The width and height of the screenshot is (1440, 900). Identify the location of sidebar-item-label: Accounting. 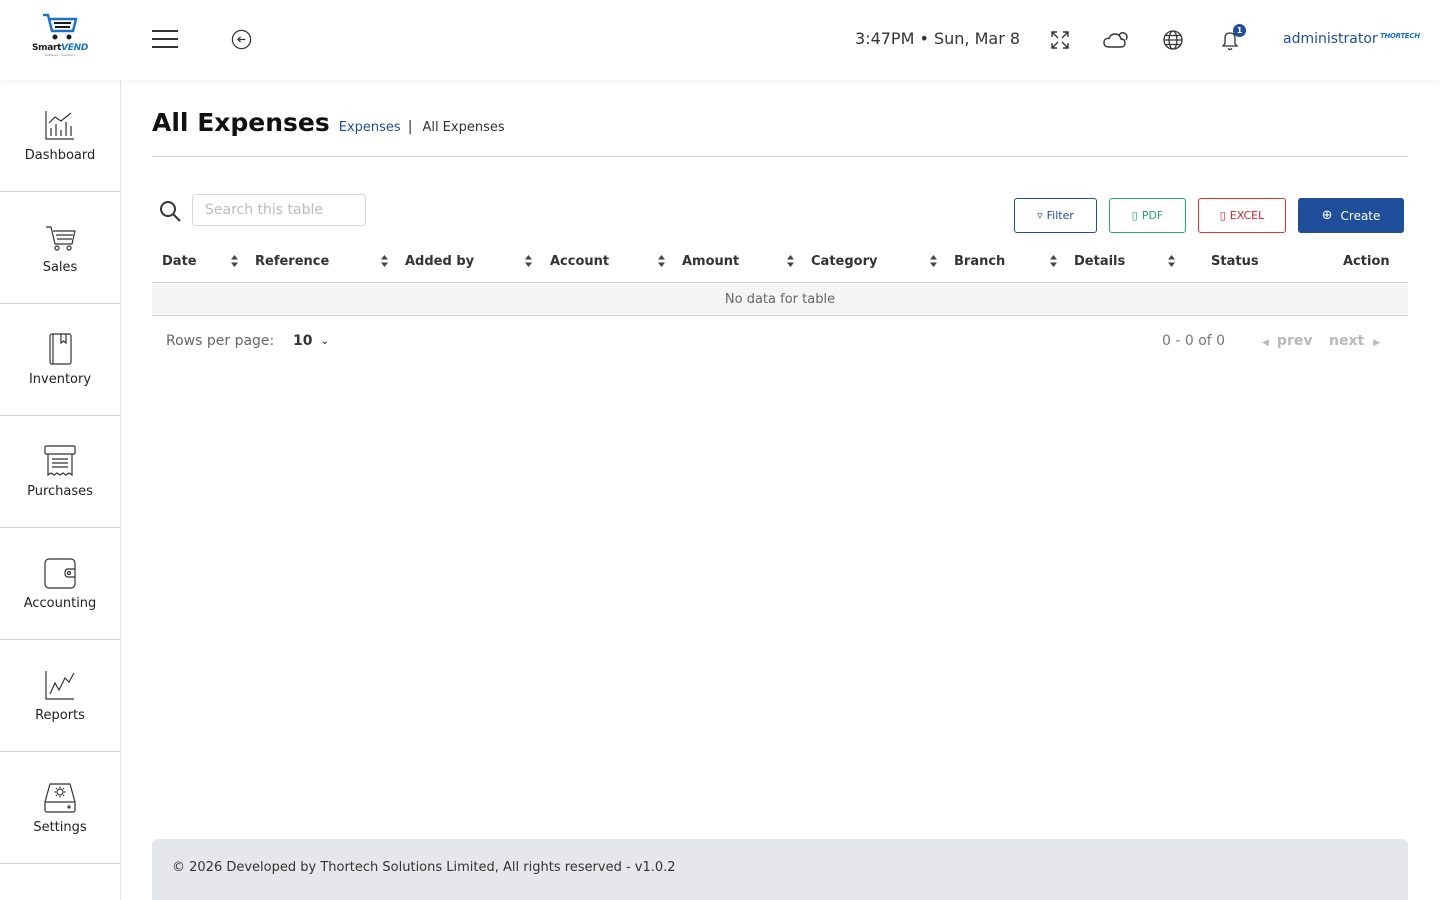
(60, 603).